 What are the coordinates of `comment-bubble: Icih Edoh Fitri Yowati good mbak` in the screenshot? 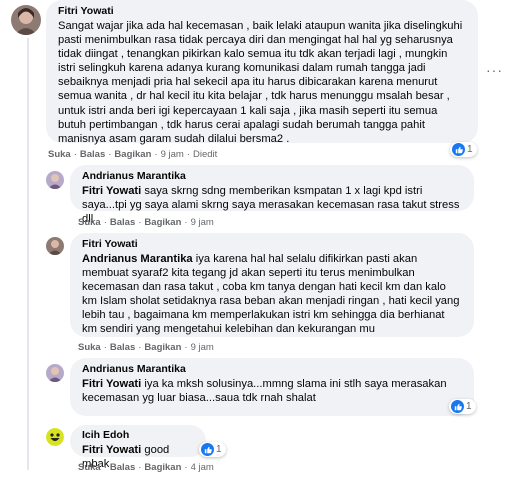 It's located at (138, 447).